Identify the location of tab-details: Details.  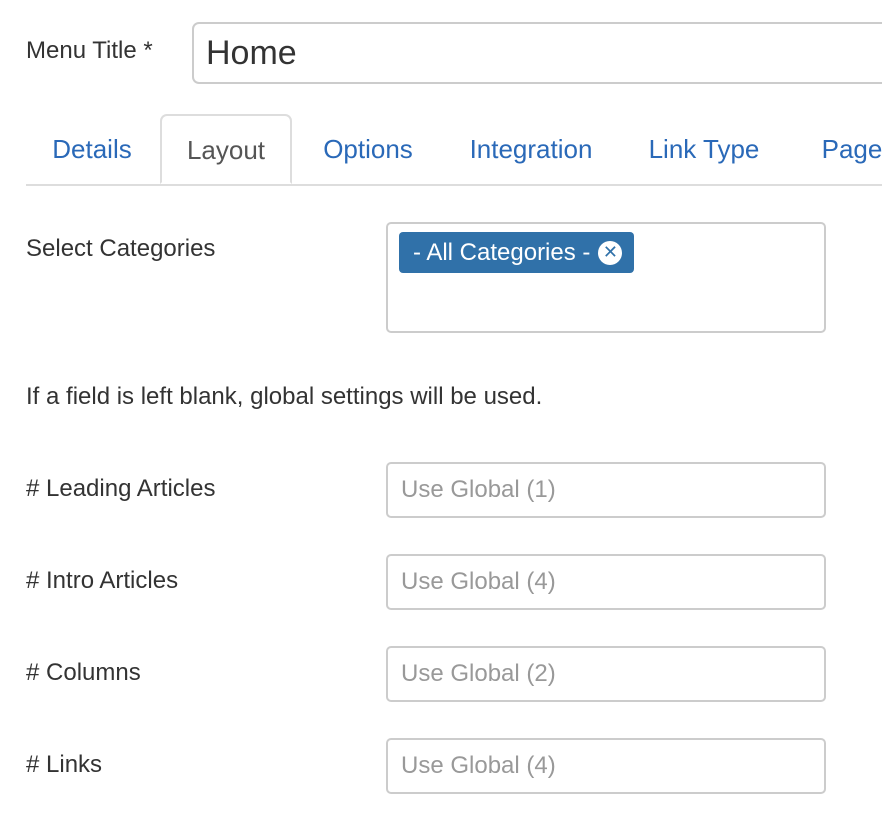
(92, 149).